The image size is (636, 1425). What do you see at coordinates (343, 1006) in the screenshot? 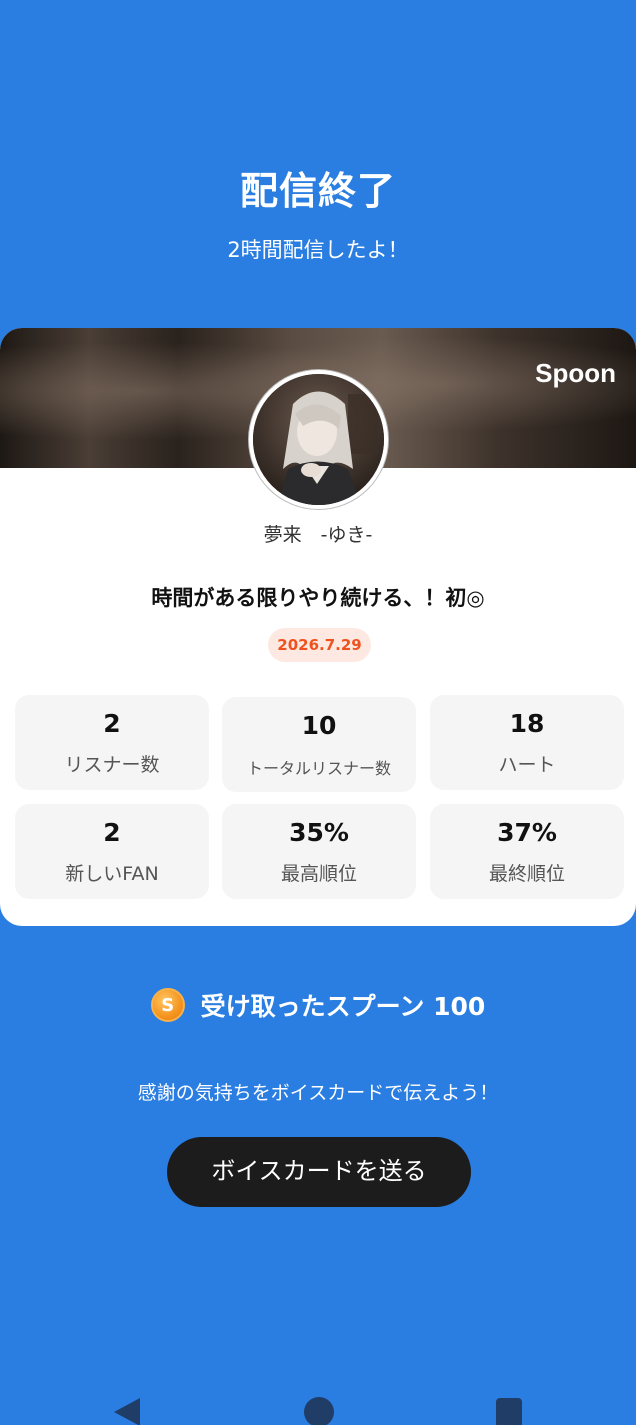
I see `received-spoons-text: 受け取ったスプーン 100` at bounding box center [343, 1006].